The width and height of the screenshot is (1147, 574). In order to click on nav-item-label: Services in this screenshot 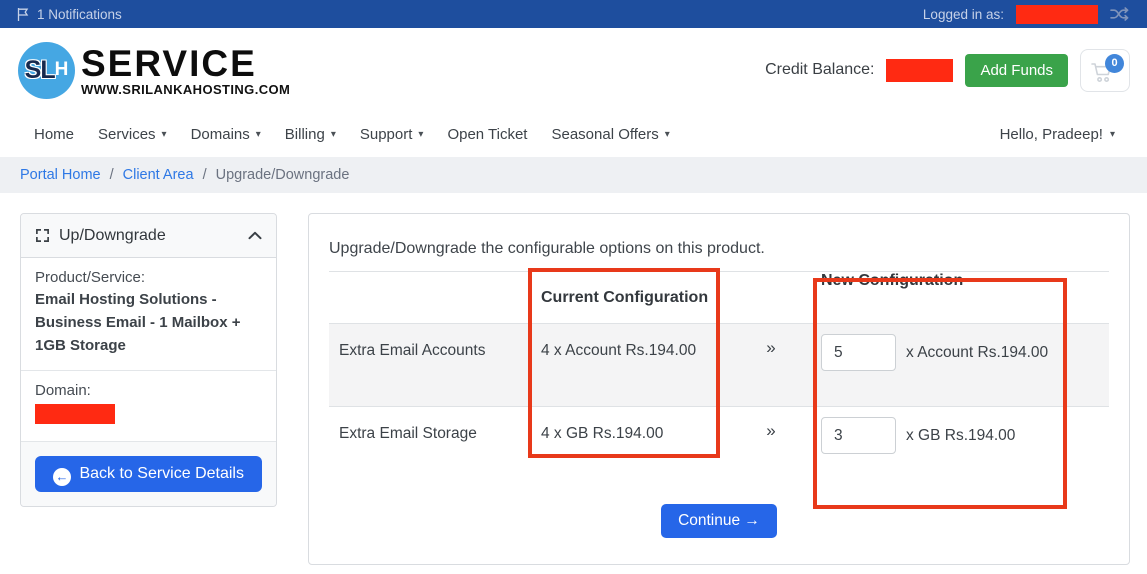, I will do `click(127, 134)`.